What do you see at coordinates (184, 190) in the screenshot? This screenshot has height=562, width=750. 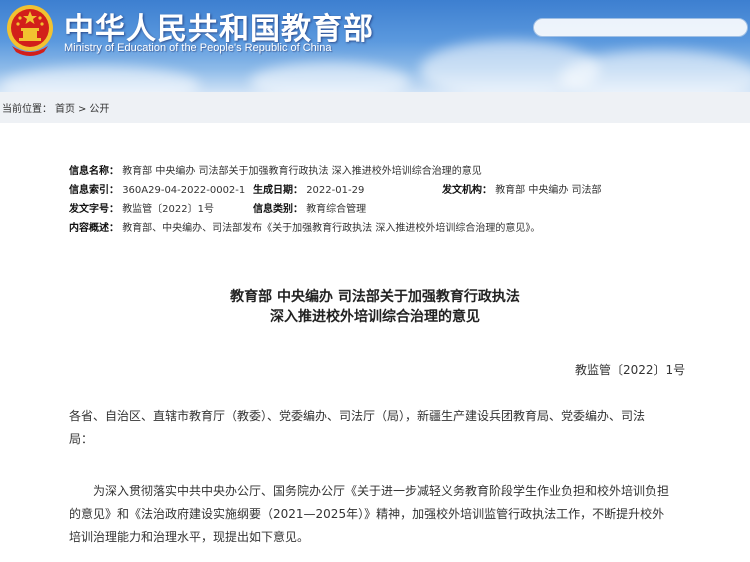 I see `meta-value: 360A29-04-2022-0002-1` at bounding box center [184, 190].